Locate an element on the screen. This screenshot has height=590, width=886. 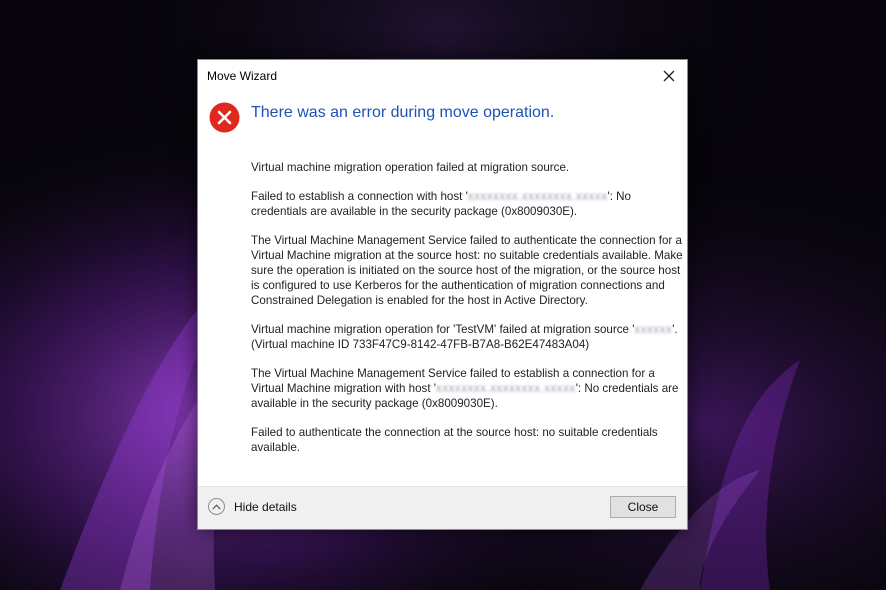
window-title: Move Wizard is located at coordinates (242, 76).